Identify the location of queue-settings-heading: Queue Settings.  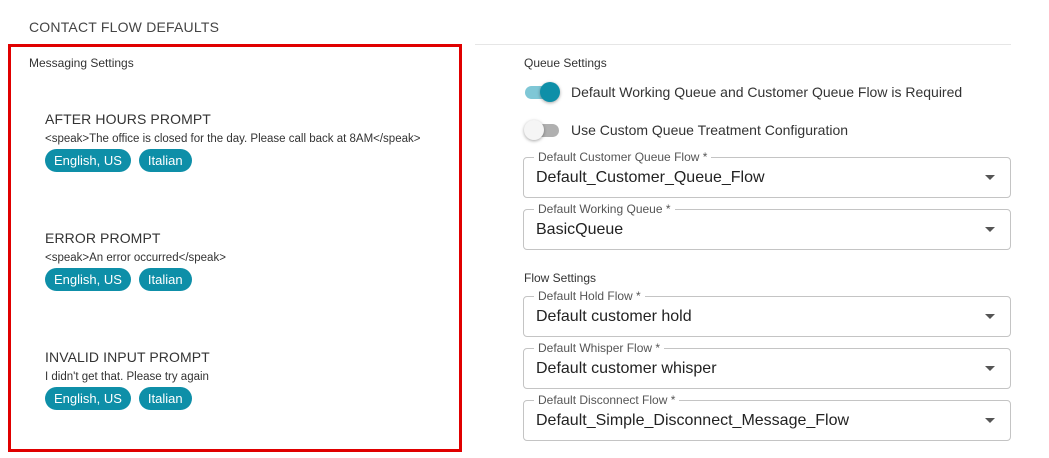
(565, 63).